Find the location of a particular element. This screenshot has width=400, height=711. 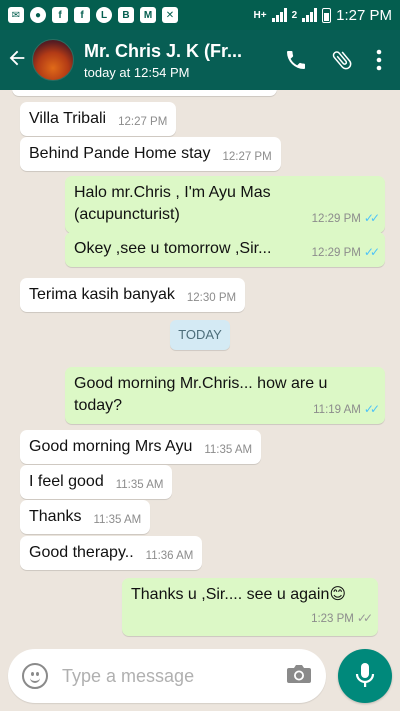

message-bubble: Villa Tribali 12:27 PM is located at coordinates (98, 119).